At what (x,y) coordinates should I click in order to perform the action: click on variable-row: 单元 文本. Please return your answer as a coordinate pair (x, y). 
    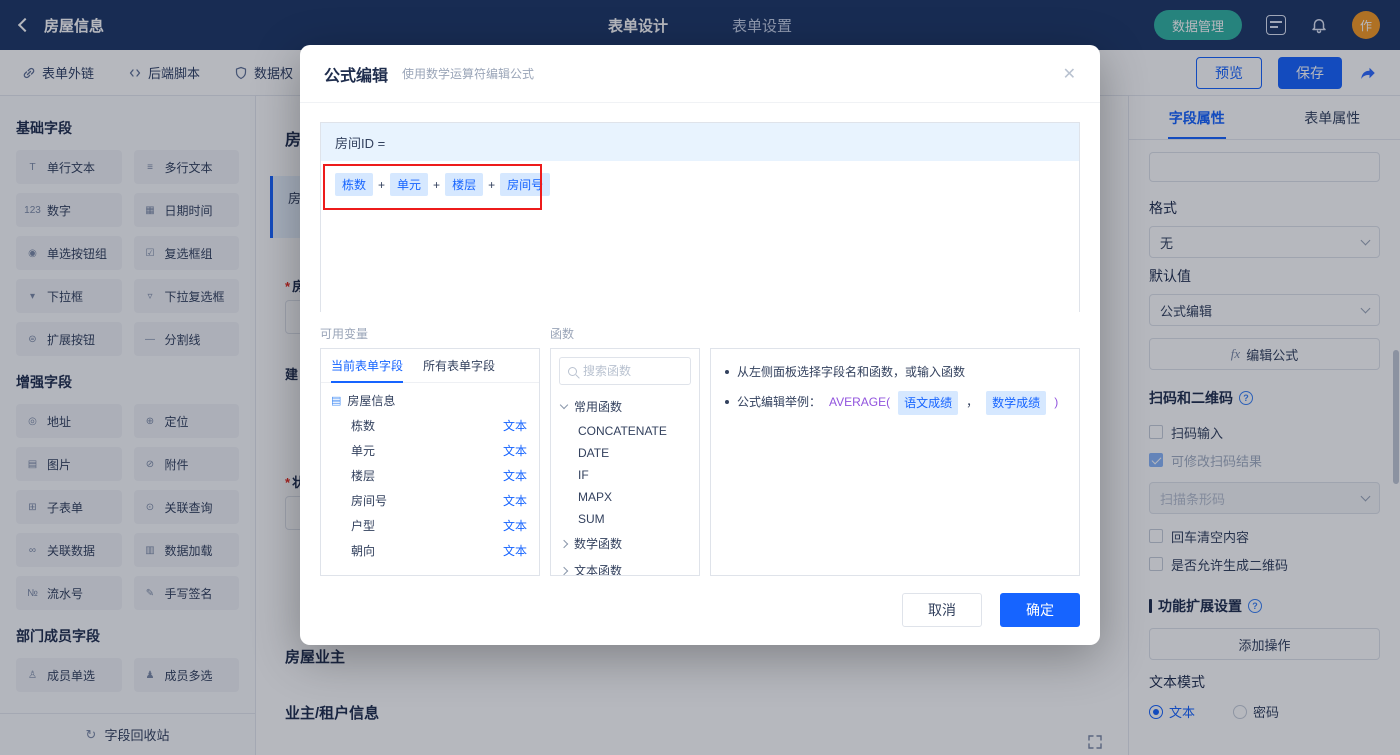
    Looking at the image, I should click on (430, 450).